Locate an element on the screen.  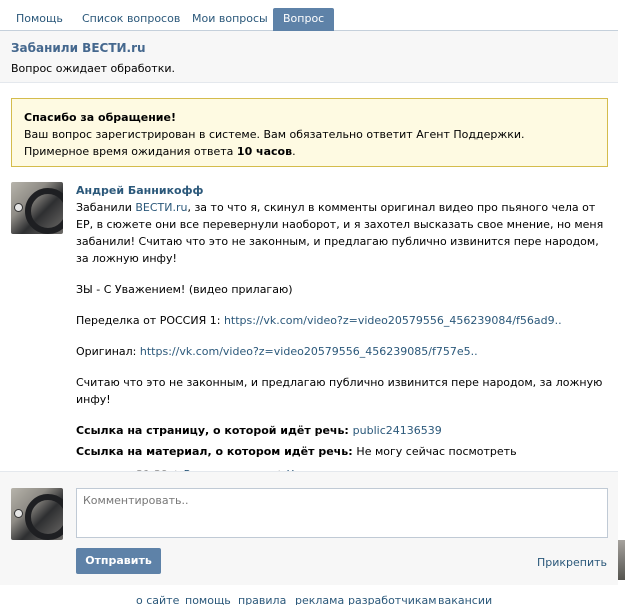
wait-time: 10 часов is located at coordinates (264, 151).